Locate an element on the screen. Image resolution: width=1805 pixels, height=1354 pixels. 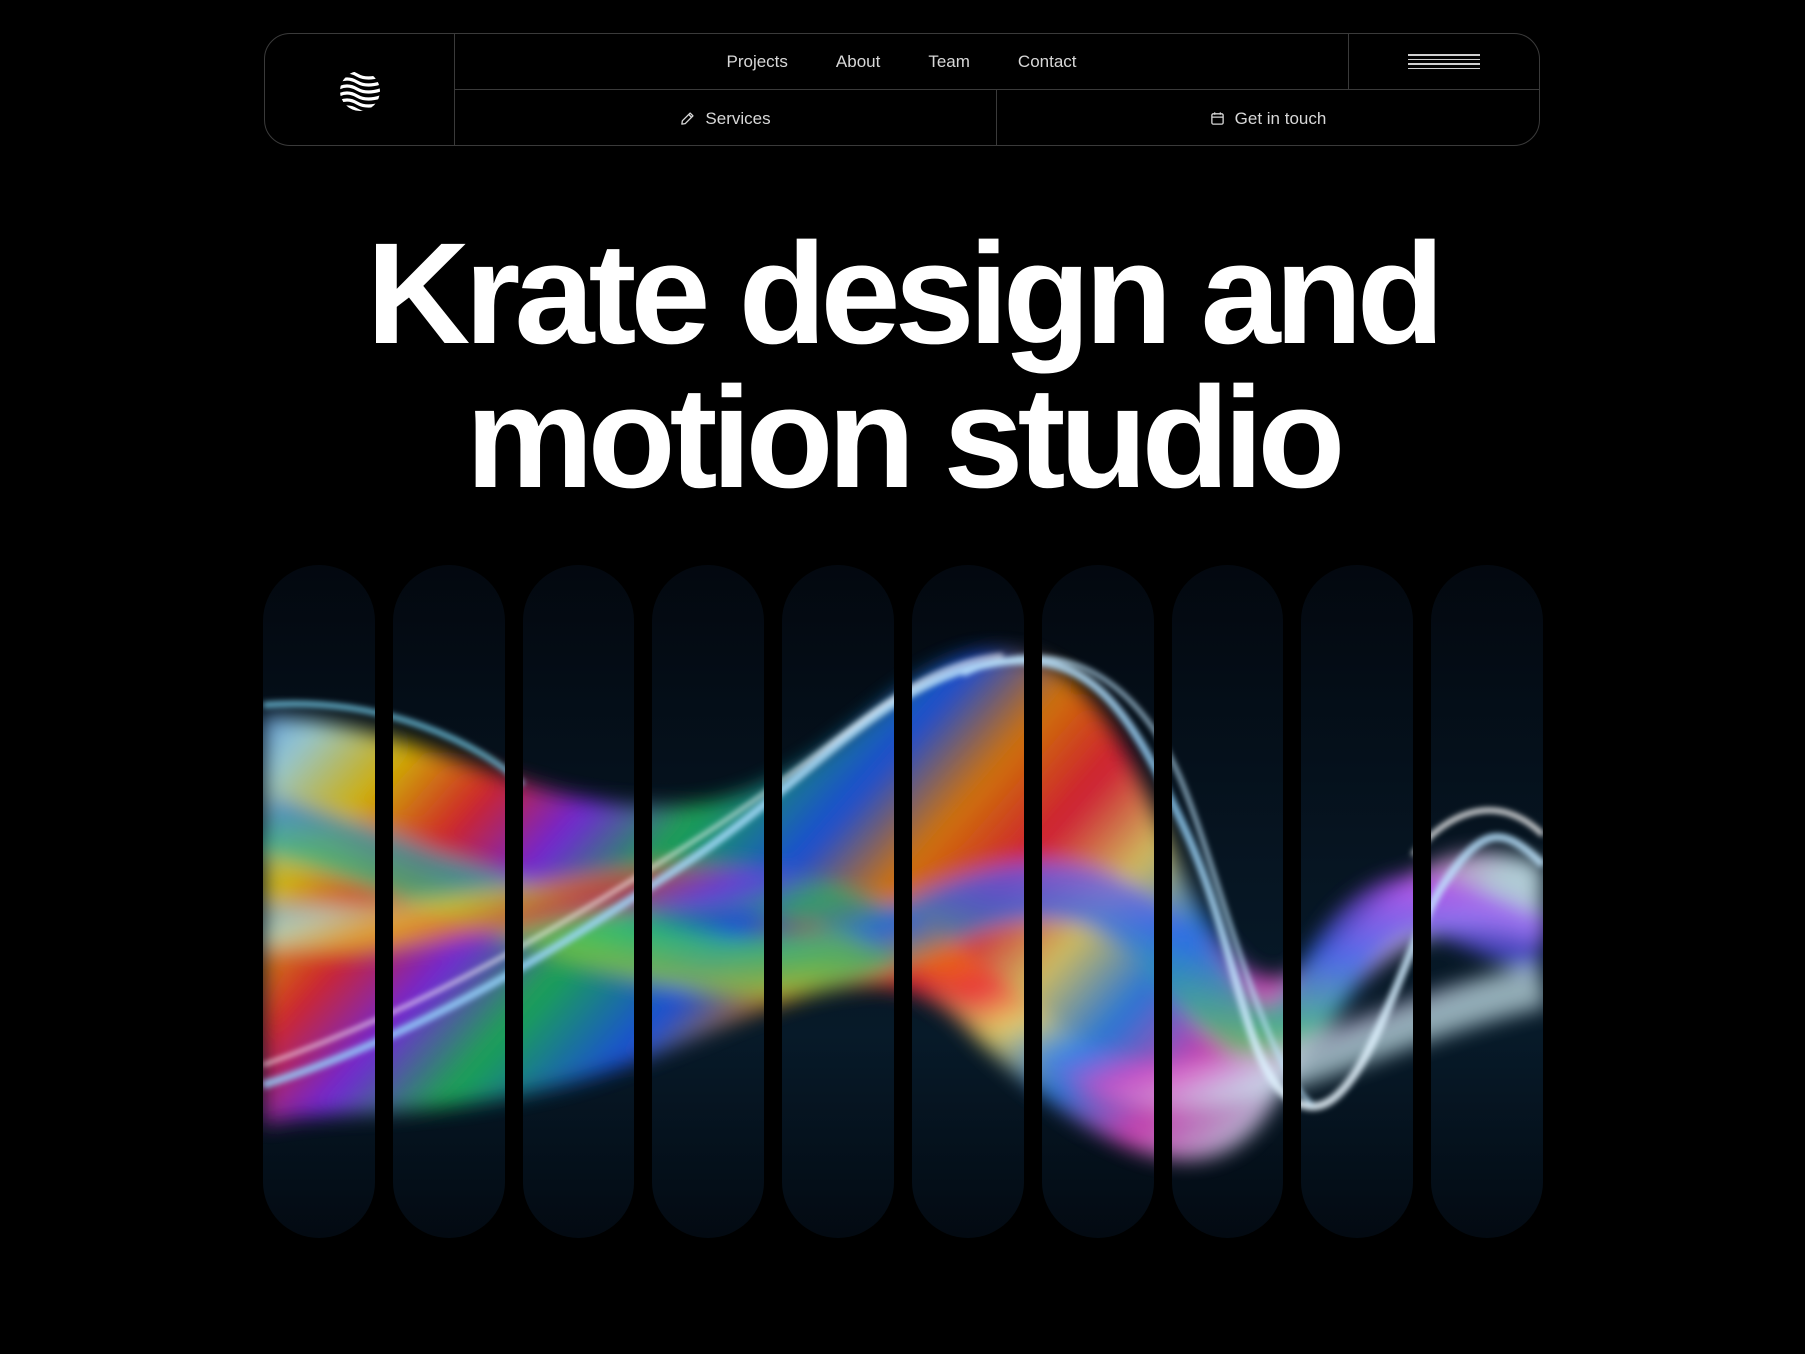
nav-actions: Services Get in touch is located at coordinates (997, 117).